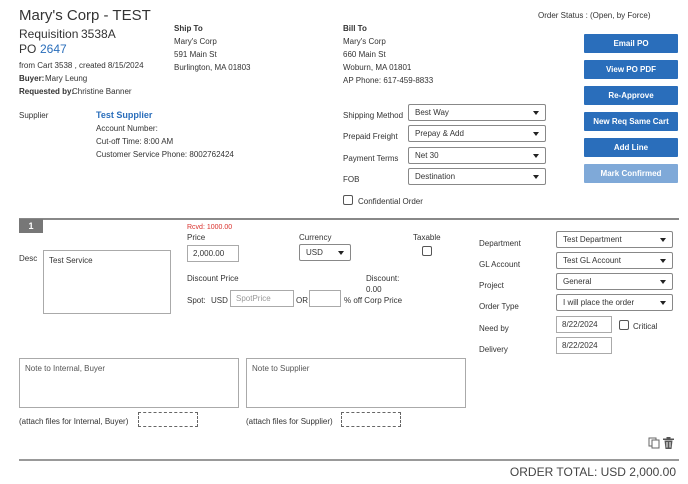 The height and width of the screenshot is (484, 688). I want to click on taxable-label: Taxable, so click(427, 237).